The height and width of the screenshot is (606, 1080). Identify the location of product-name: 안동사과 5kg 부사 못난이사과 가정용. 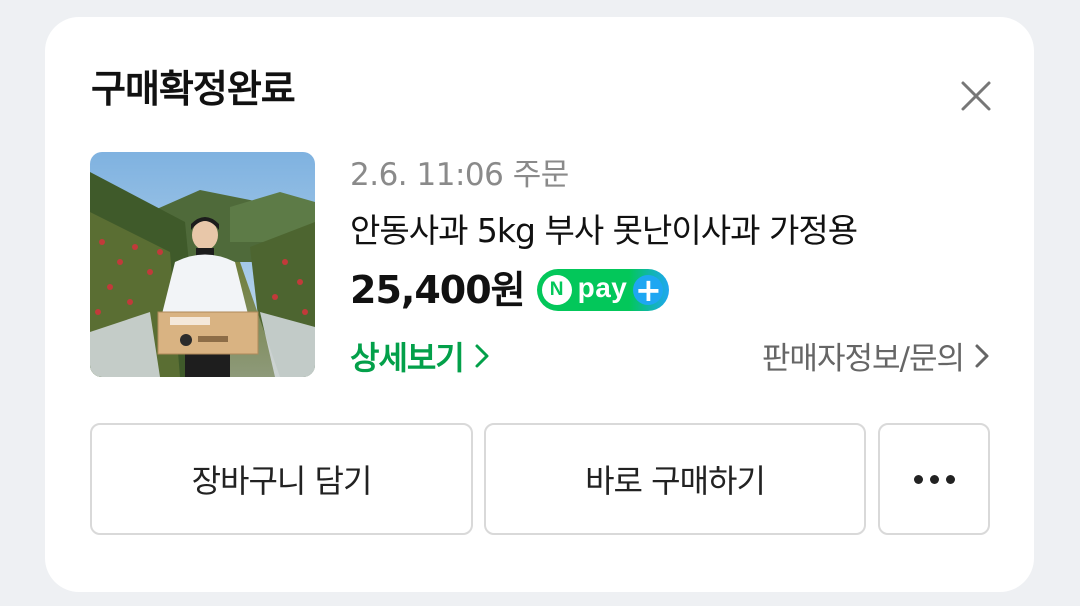
(604, 231).